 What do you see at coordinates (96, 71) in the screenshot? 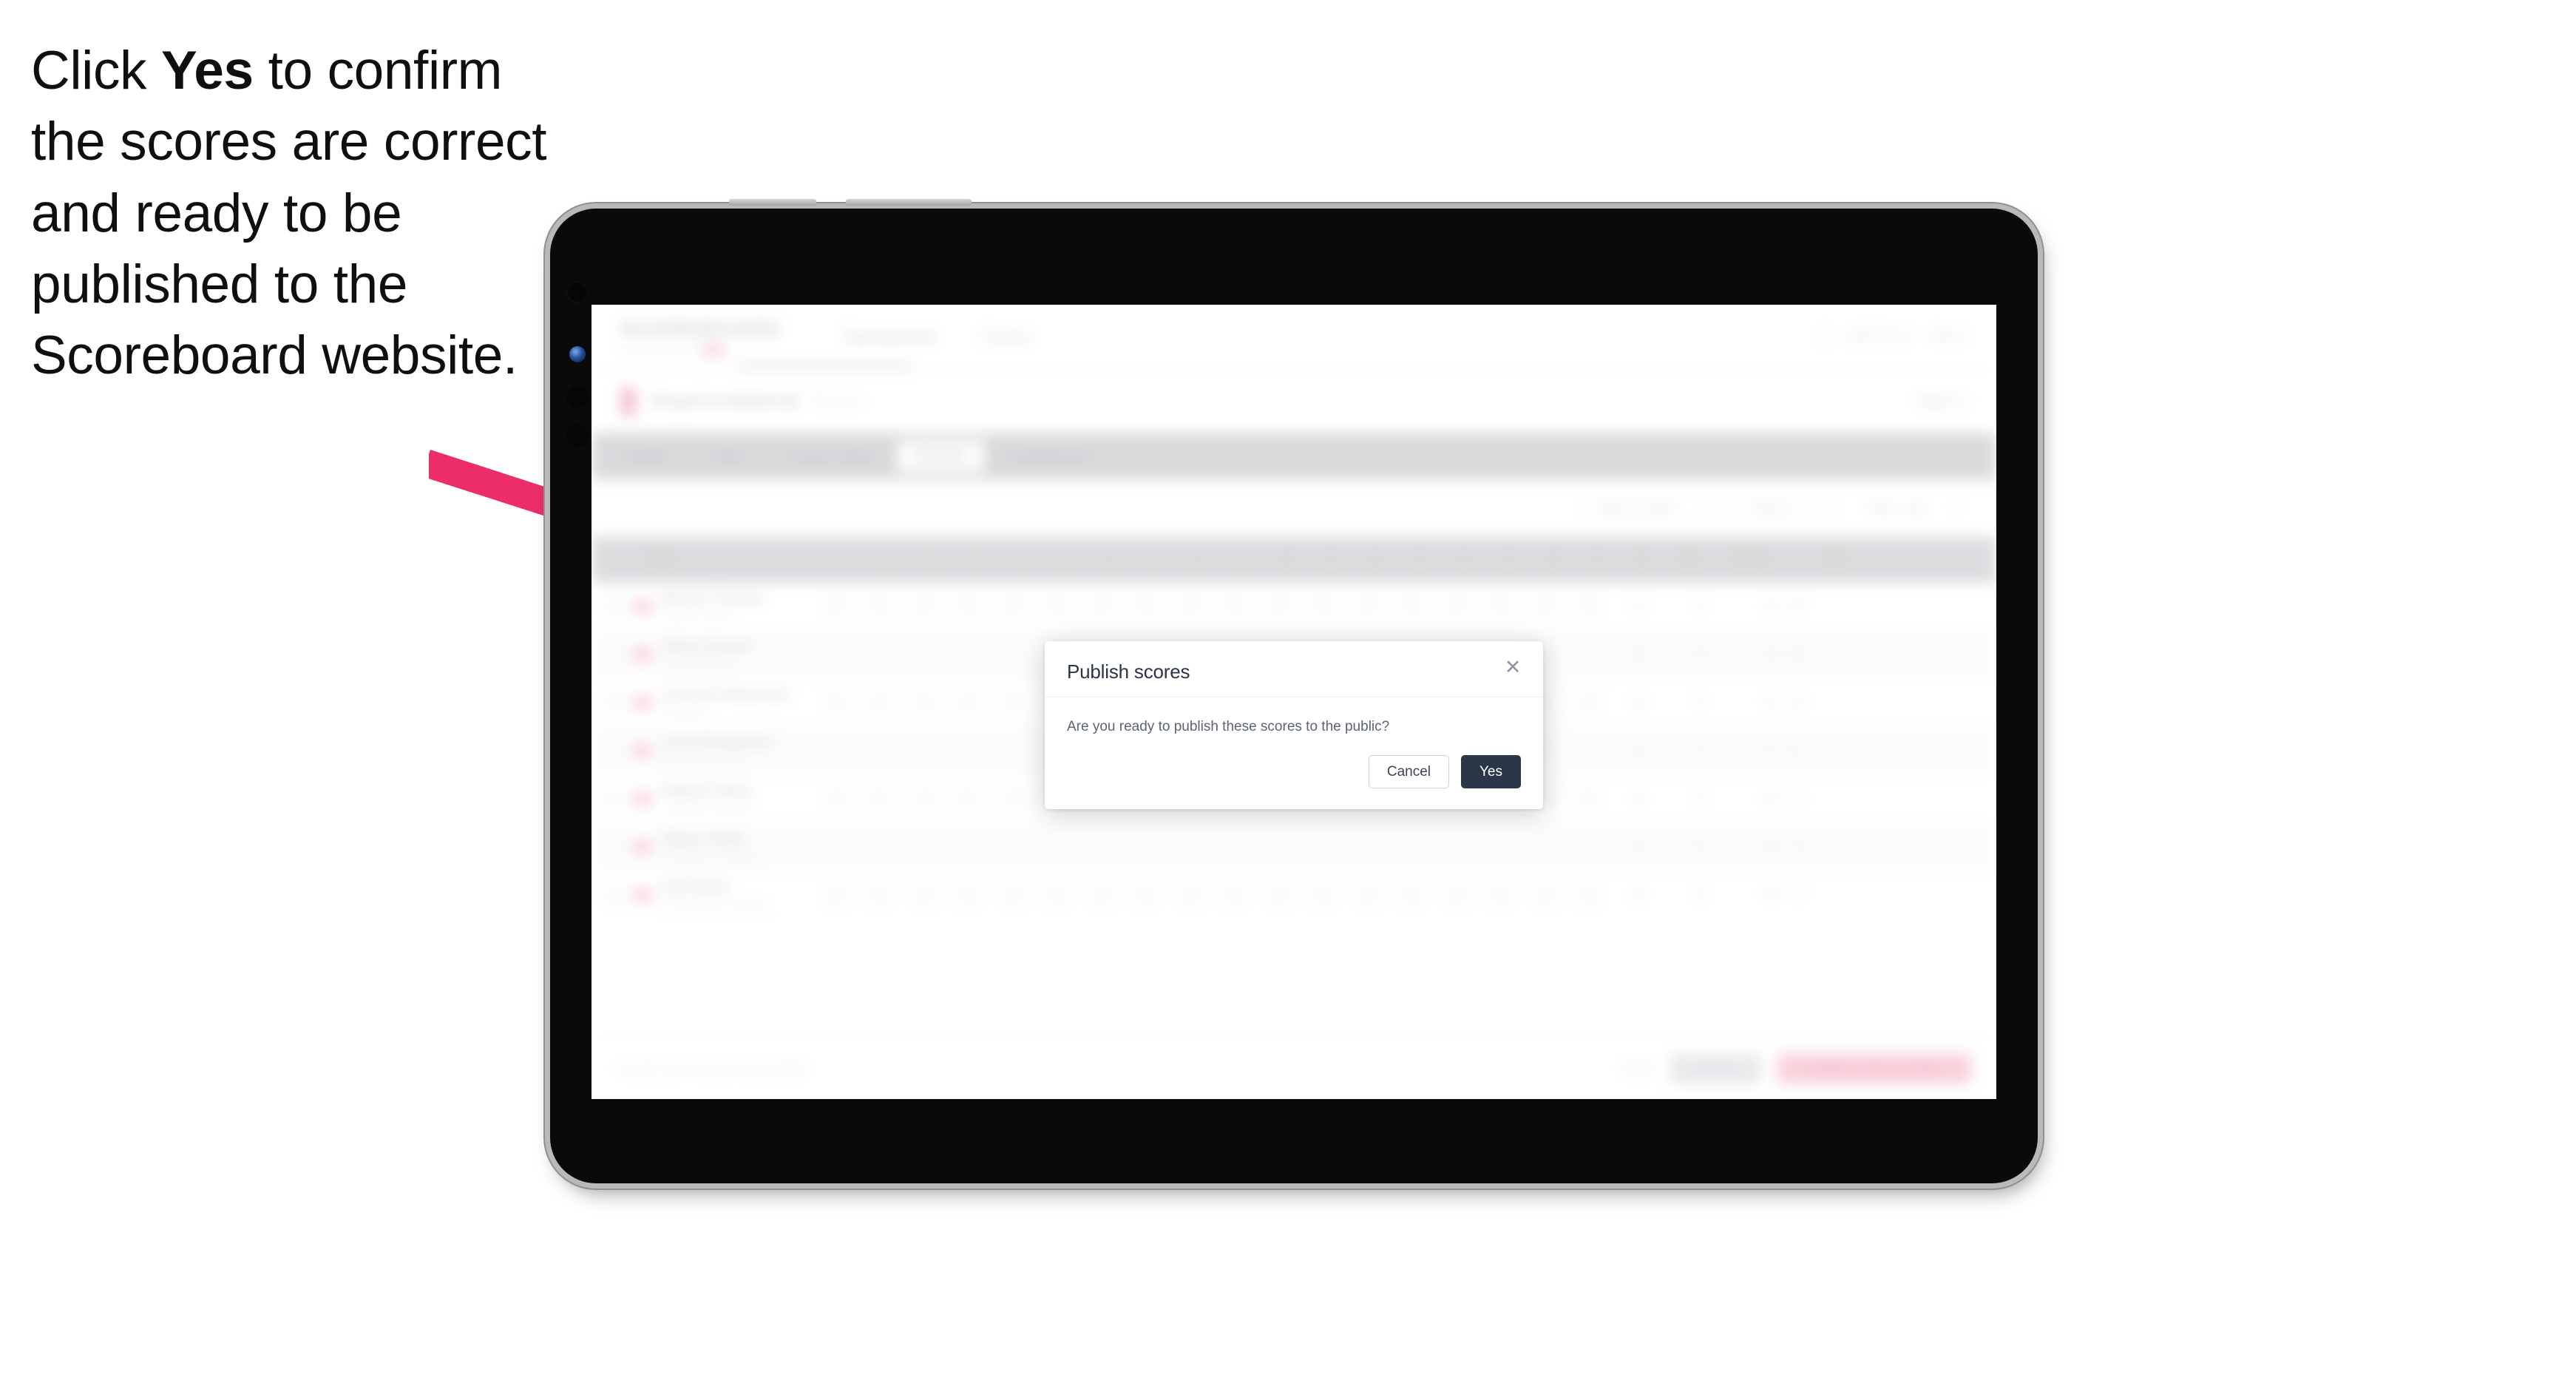
I see `caption-pre: Click` at bounding box center [96, 71].